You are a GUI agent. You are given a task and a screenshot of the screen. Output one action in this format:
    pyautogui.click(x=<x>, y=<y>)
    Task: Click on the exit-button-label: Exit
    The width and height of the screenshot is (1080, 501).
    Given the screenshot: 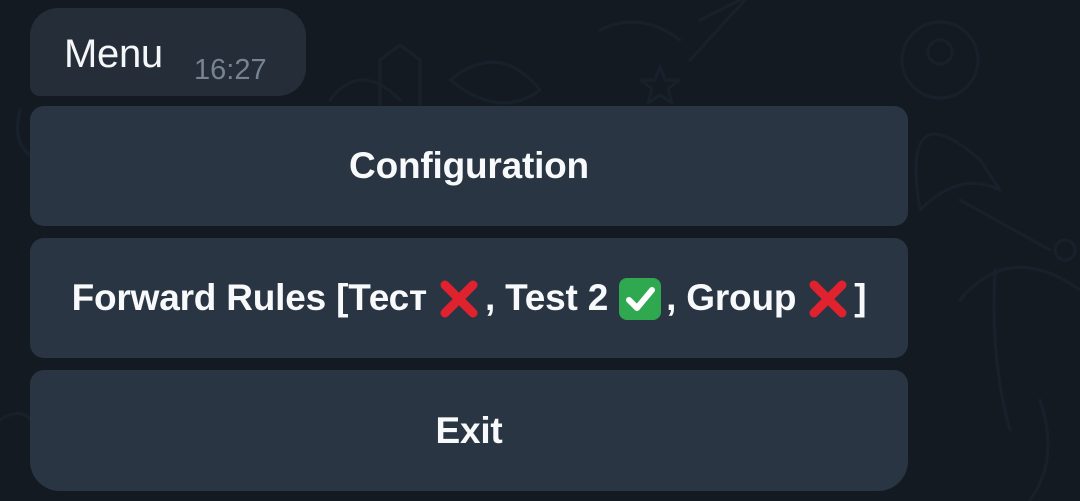 What is the action you would take?
    pyautogui.click(x=469, y=430)
    